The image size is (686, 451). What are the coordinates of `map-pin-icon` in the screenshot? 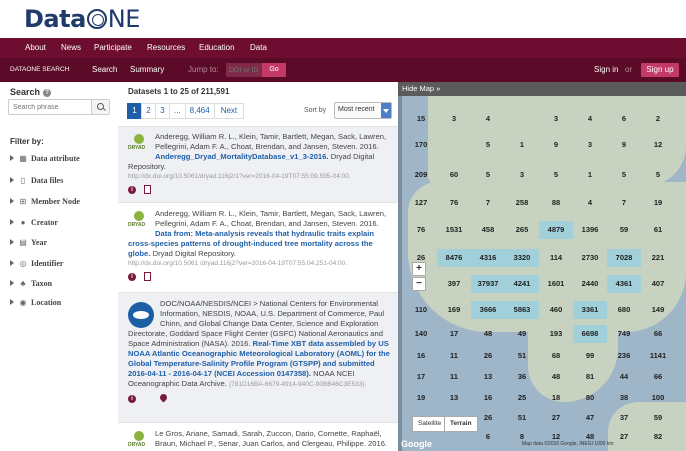 It's located at (163, 397).